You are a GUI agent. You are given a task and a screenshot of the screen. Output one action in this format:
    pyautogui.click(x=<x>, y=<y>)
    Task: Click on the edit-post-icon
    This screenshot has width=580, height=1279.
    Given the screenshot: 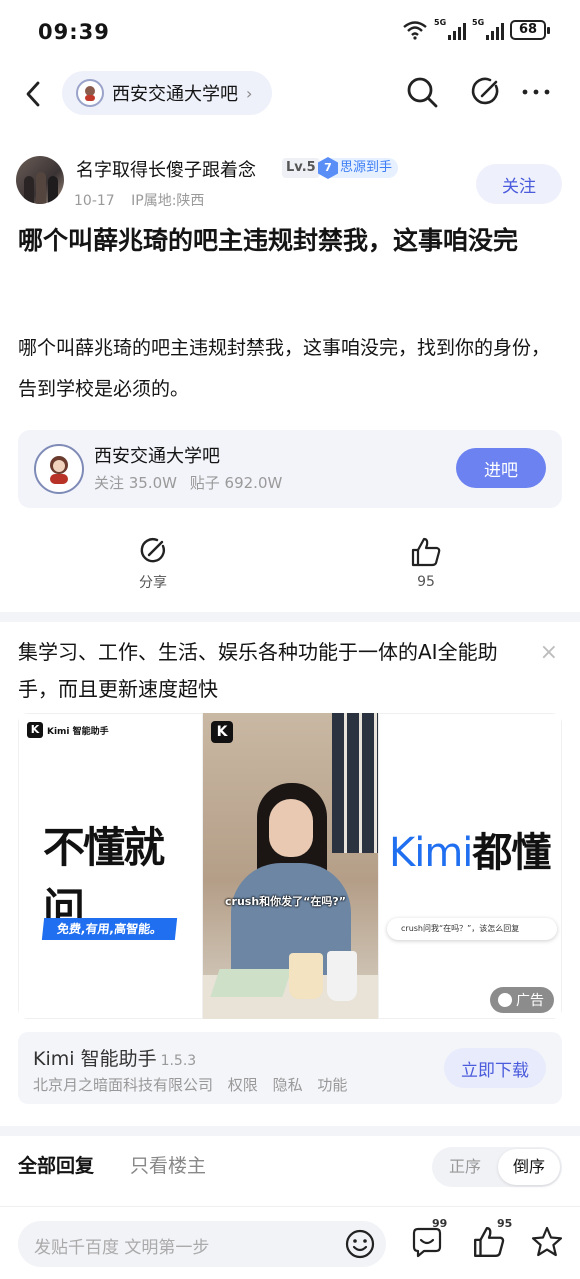 What is the action you would take?
    pyautogui.click(x=486, y=92)
    